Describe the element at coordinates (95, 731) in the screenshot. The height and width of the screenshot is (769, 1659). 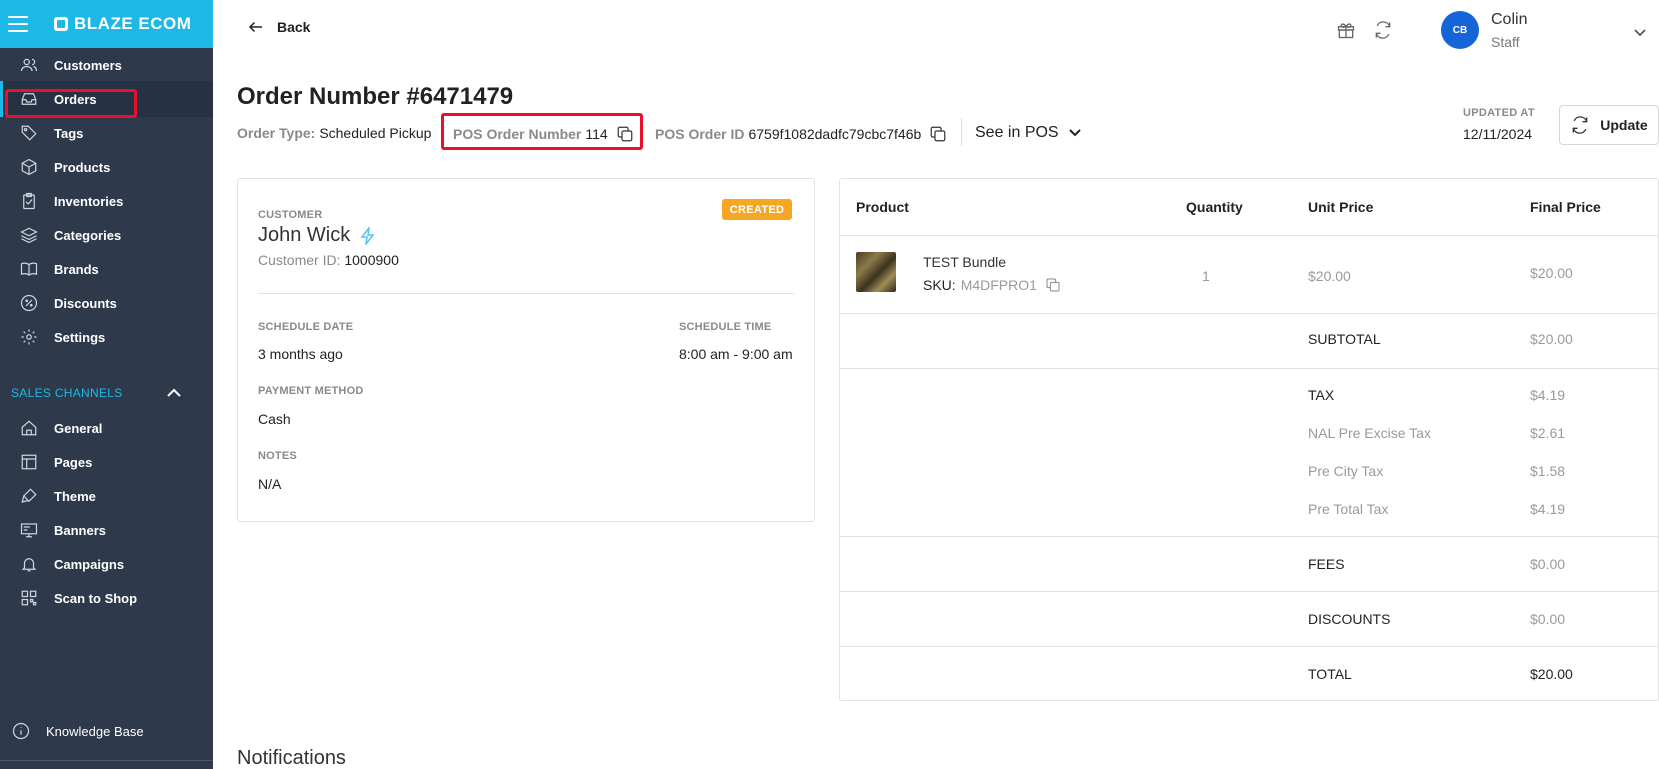
I see `sidebar-item-label: Knowledge Base` at that location.